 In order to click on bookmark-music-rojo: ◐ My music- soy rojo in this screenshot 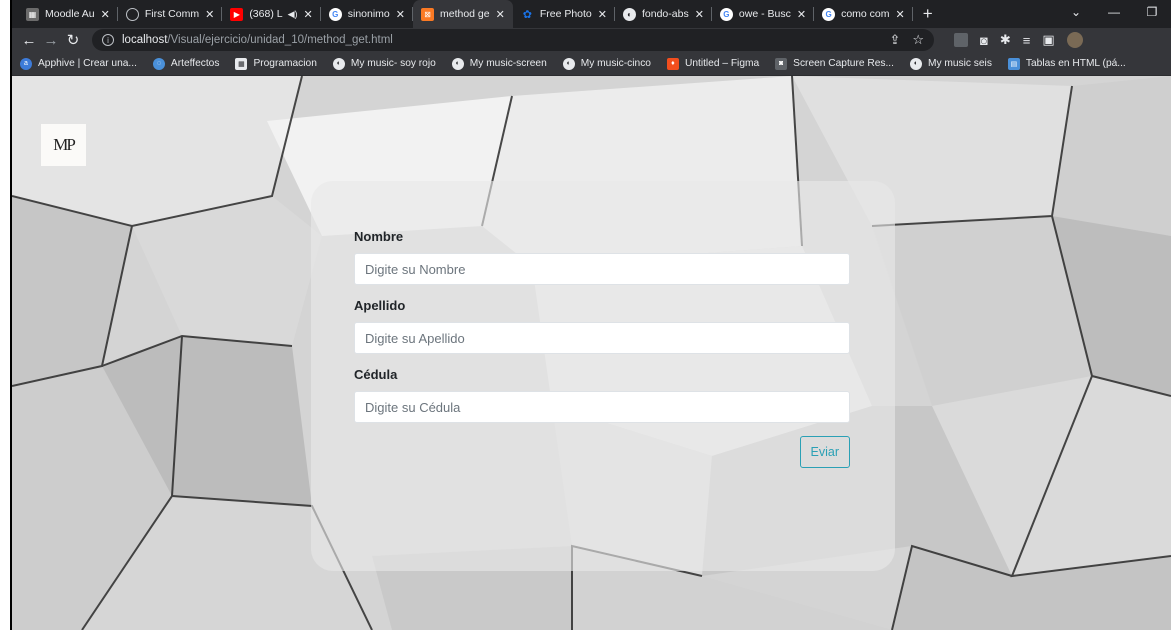, I will do `click(384, 63)`.